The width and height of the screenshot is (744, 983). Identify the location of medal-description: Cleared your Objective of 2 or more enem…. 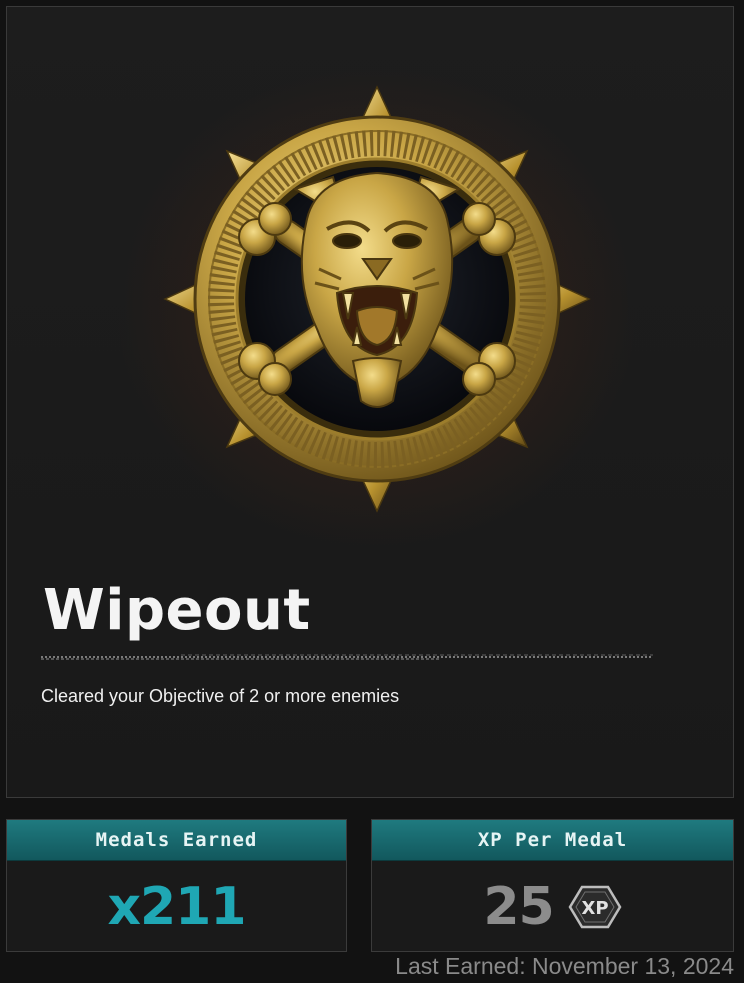
(220, 696).